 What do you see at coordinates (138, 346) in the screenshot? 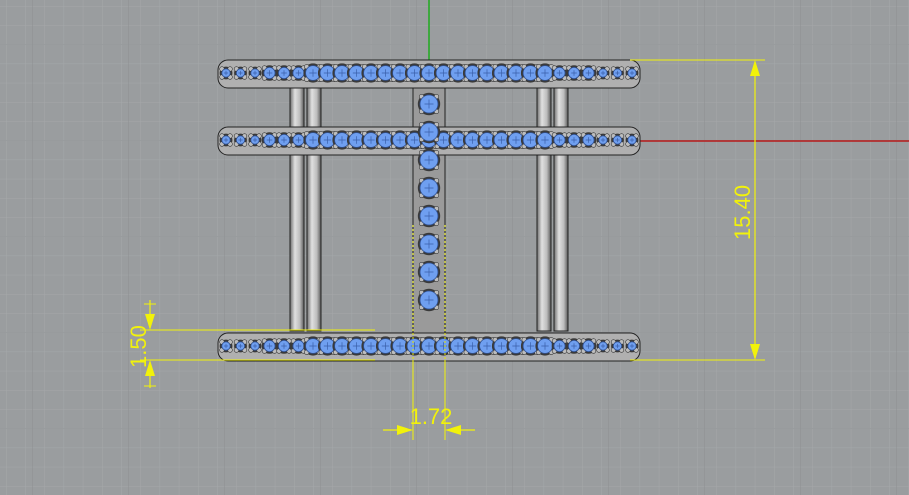
I see `dimension-value: 1.50` at bounding box center [138, 346].